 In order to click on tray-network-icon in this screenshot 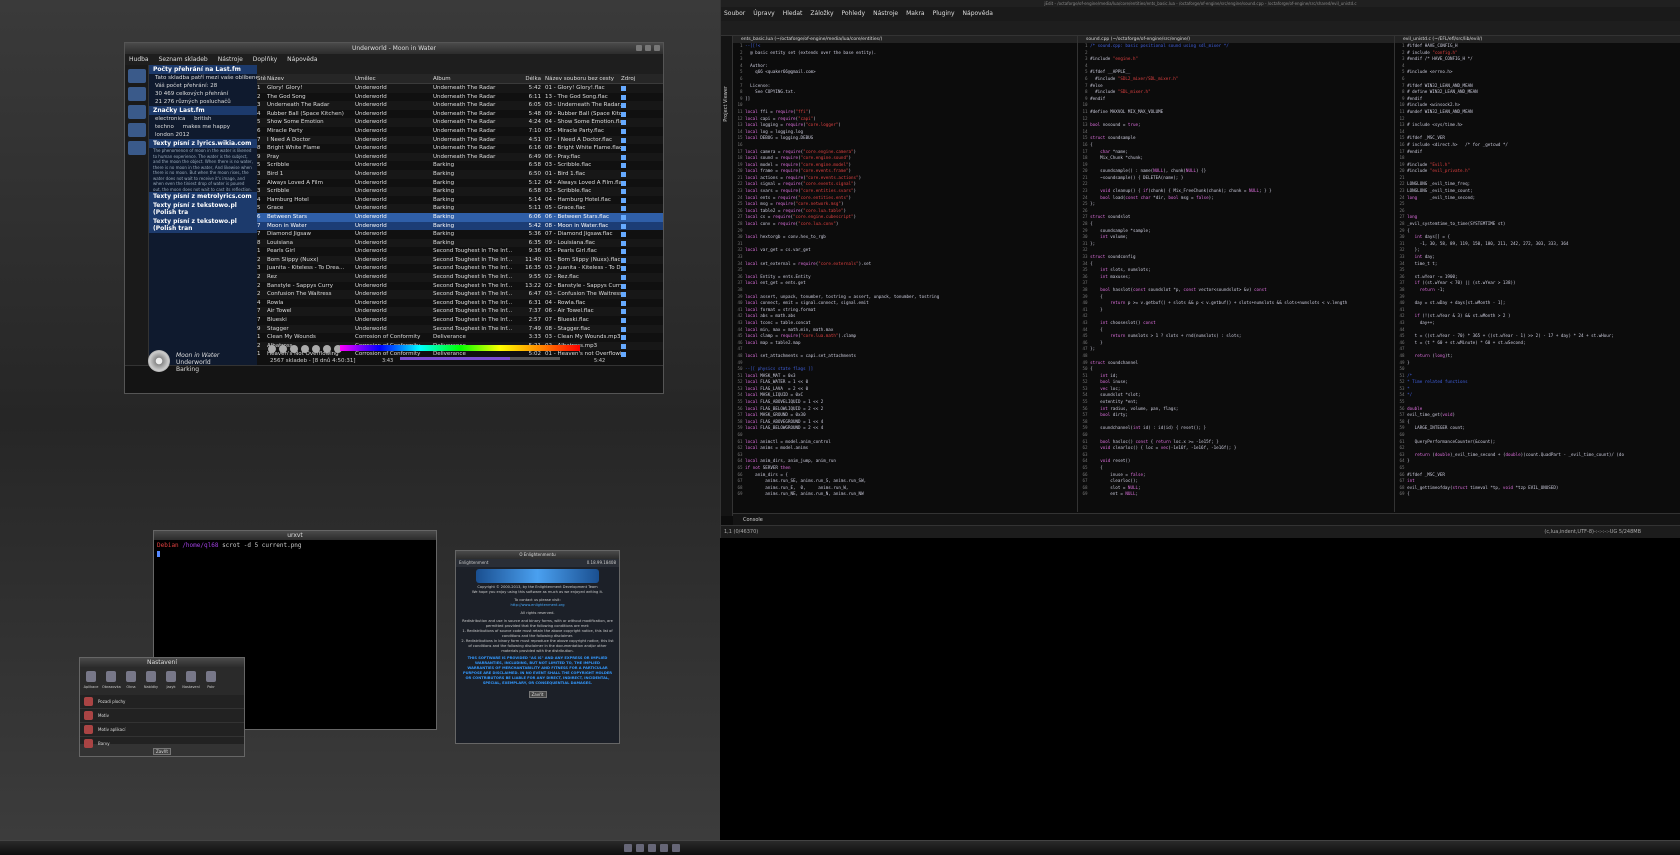, I will do `click(628, 848)`.